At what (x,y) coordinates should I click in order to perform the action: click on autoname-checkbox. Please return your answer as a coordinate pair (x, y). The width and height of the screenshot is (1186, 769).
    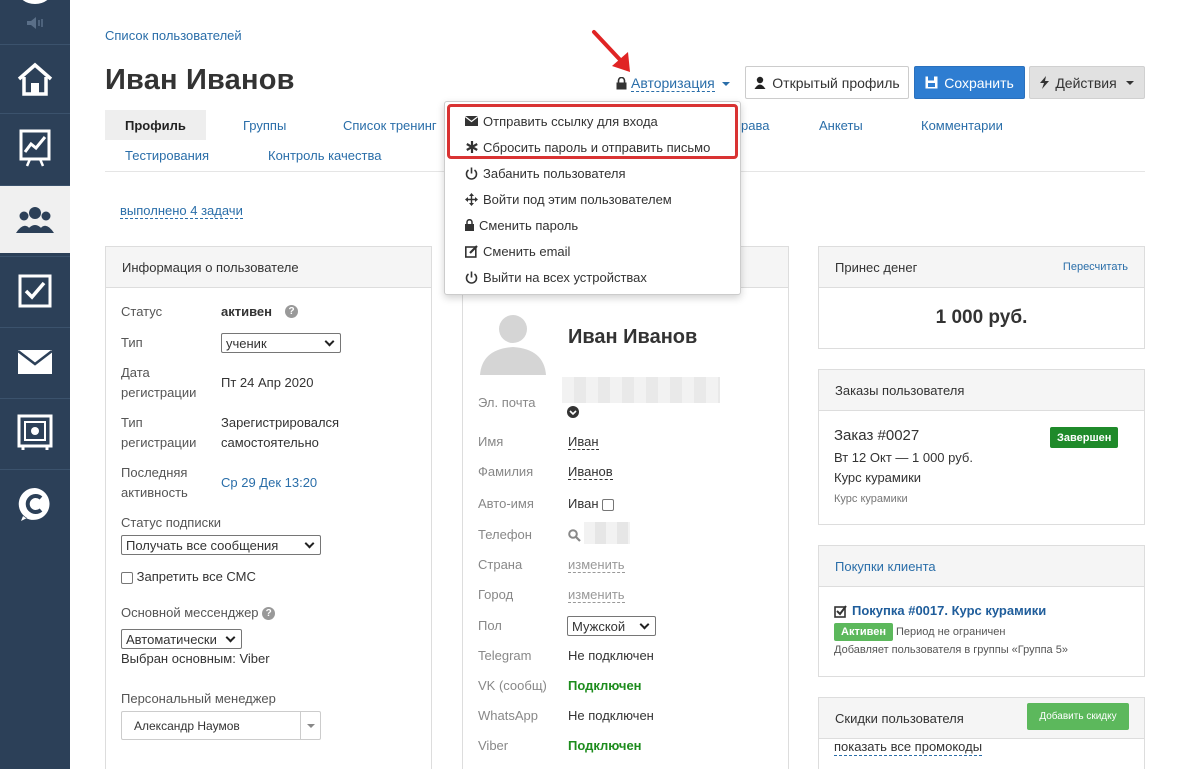
    Looking at the image, I should click on (608, 504).